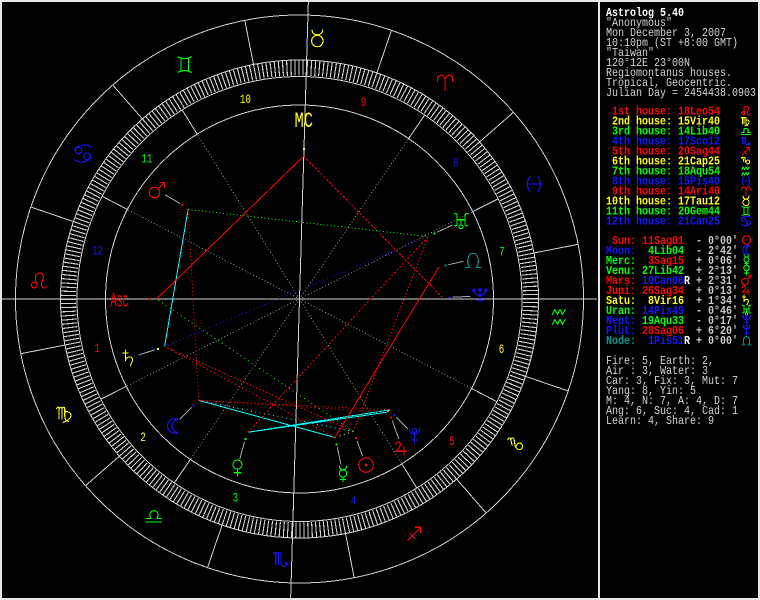  Describe the element at coordinates (663, 222) in the screenshot. I see `svg-text:12th house:21Can25: 12th house: 21Can25` at that location.